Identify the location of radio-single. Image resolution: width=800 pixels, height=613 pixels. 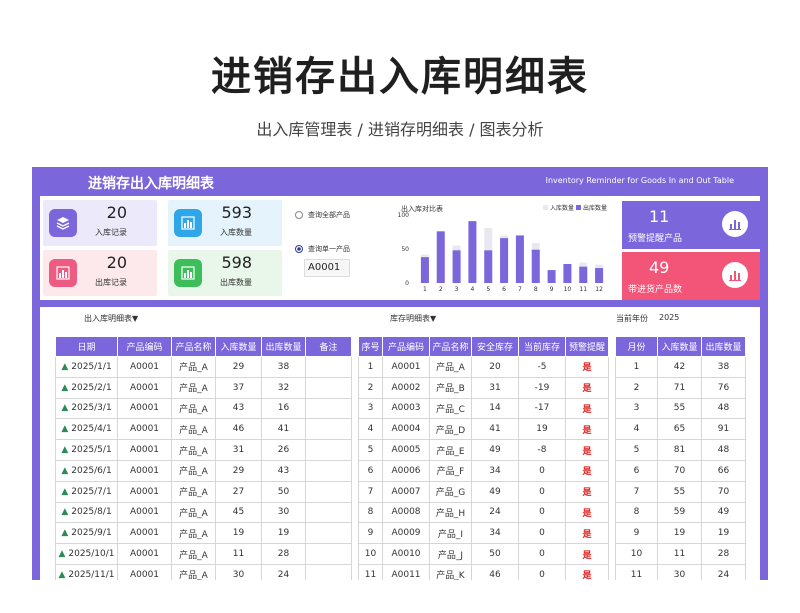
(299, 249).